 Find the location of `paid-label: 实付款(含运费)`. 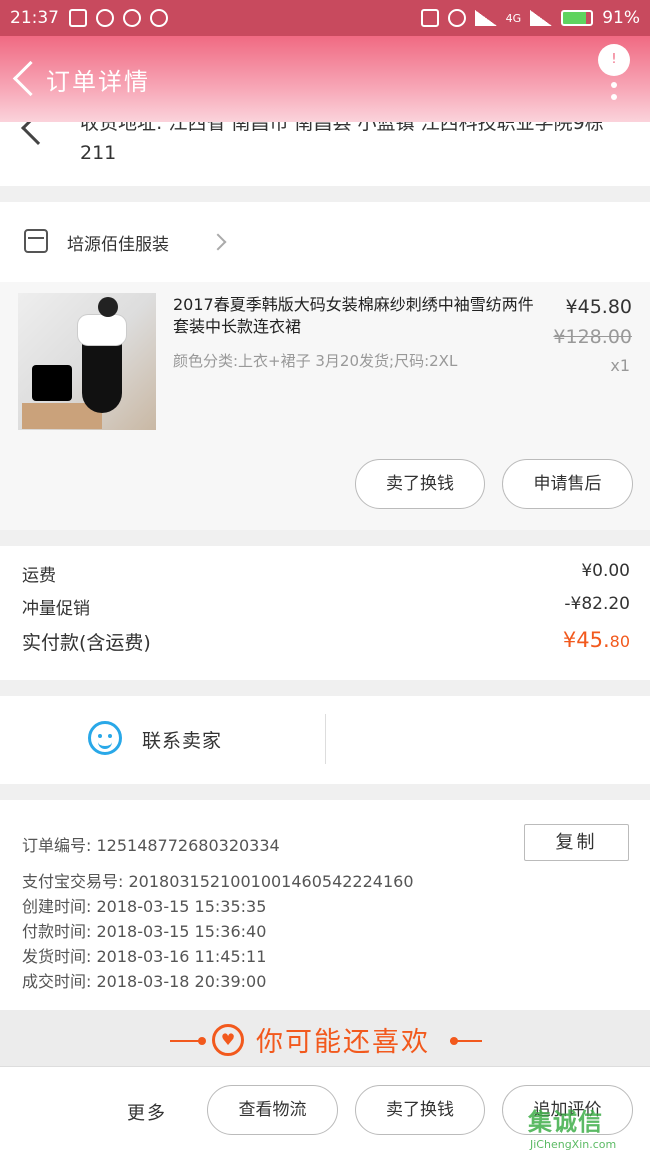

paid-label: 实付款(含运费) is located at coordinates (86, 643).